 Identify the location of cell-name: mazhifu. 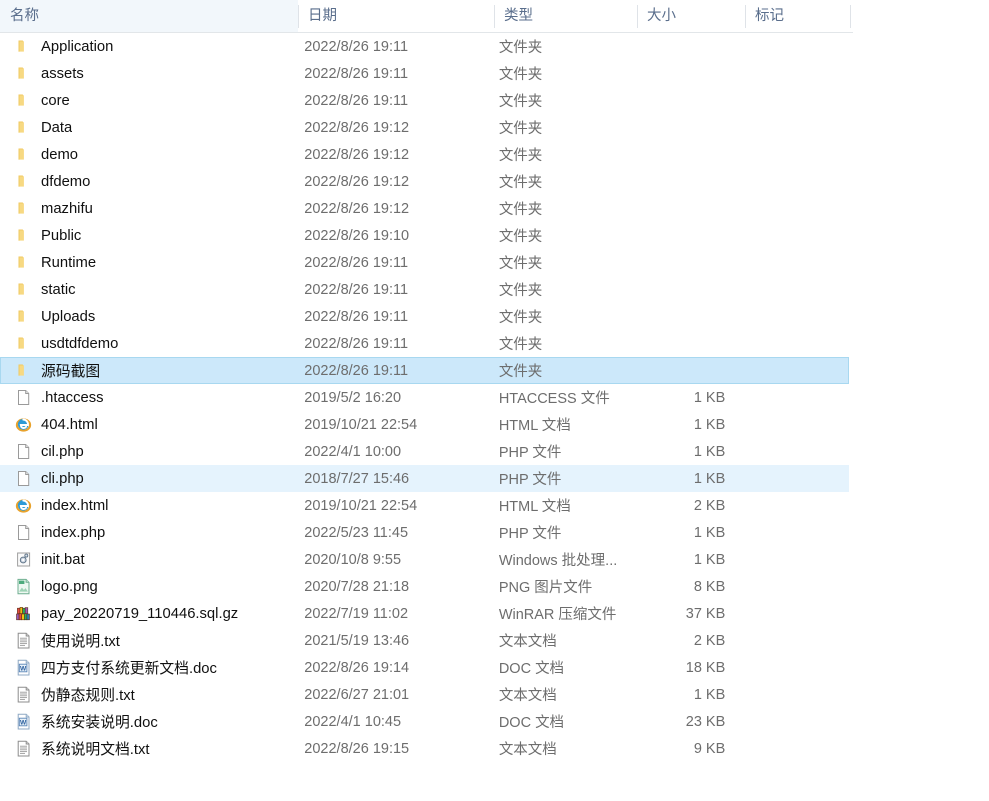
(149, 209).